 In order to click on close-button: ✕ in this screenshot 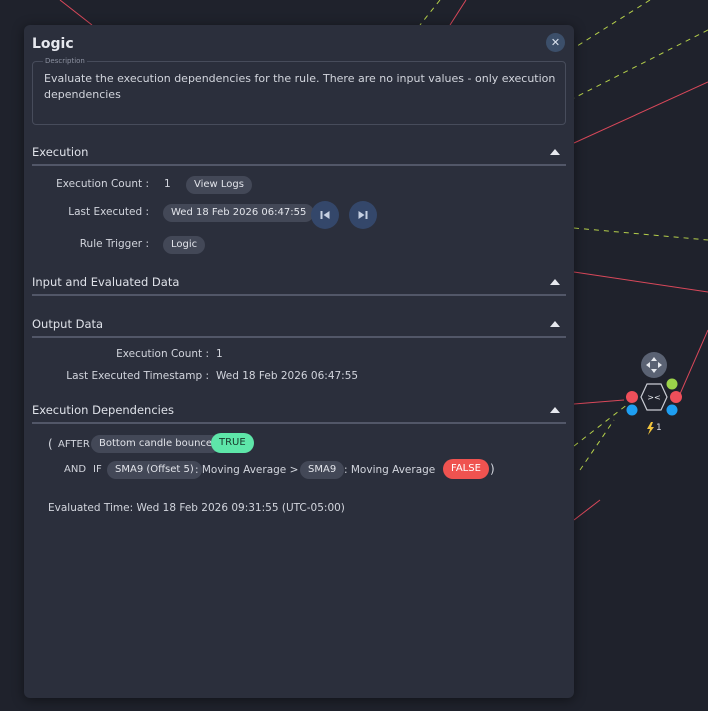, I will do `click(555, 42)`.